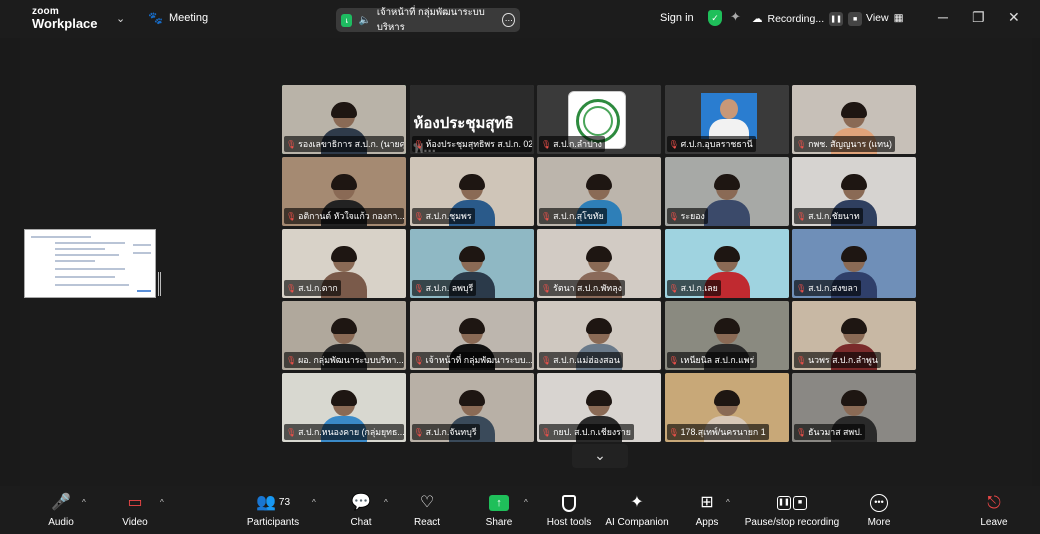 Image resolution: width=1040 pixels, height=534 pixels. I want to click on stop-recording-icon: ■, so click(855, 19).